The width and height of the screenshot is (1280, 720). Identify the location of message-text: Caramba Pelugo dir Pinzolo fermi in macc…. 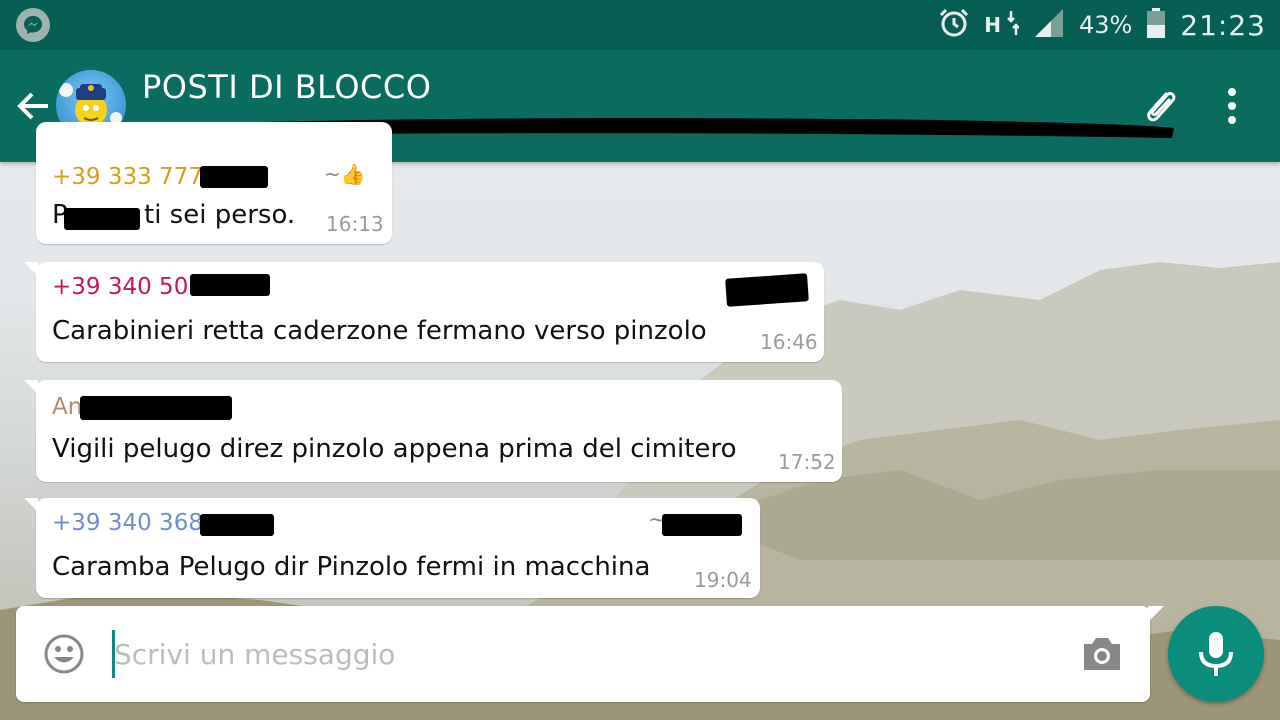
(351, 567).